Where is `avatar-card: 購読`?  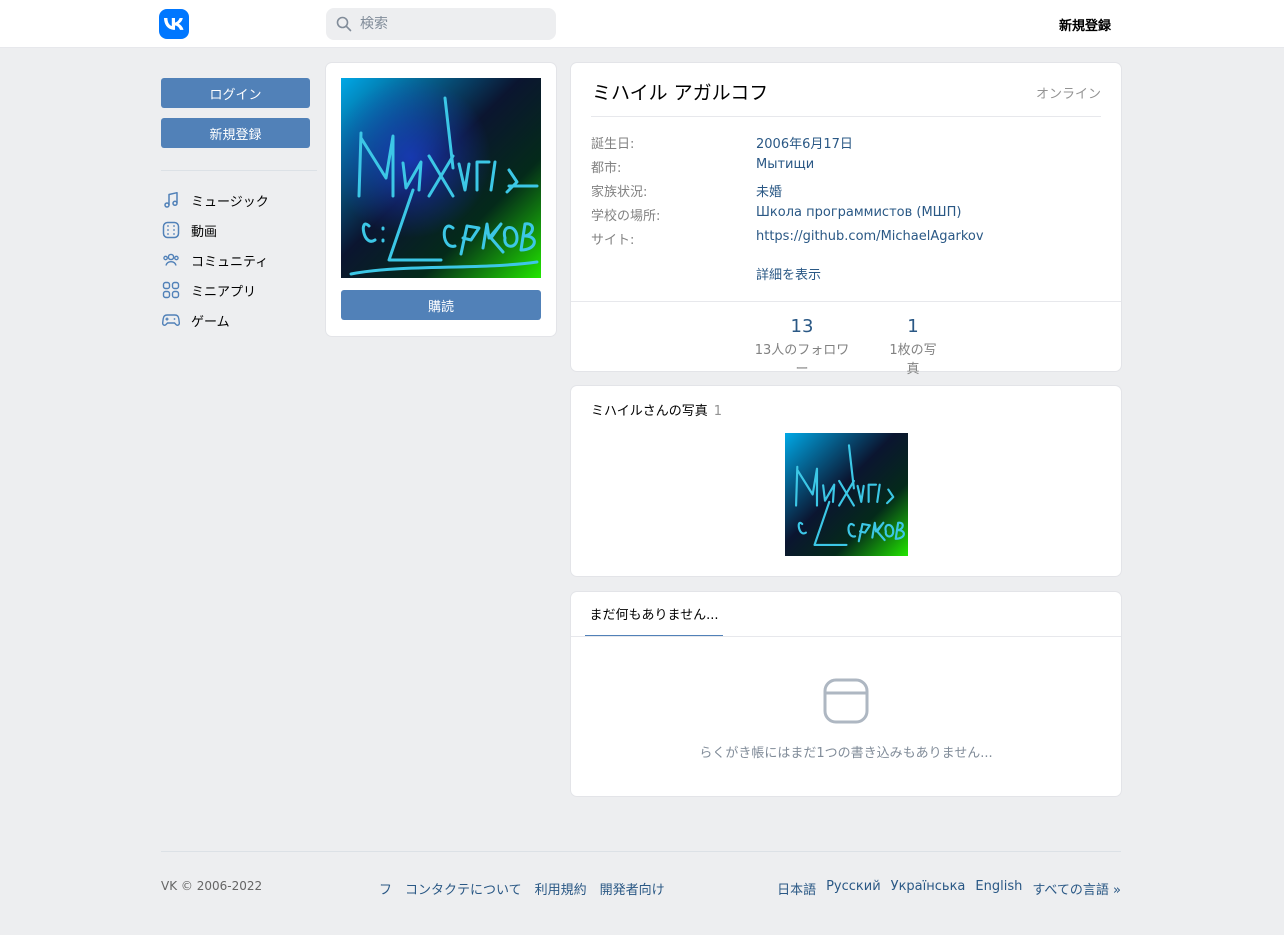 avatar-card: 購読 is located at coordinates (441, 199).